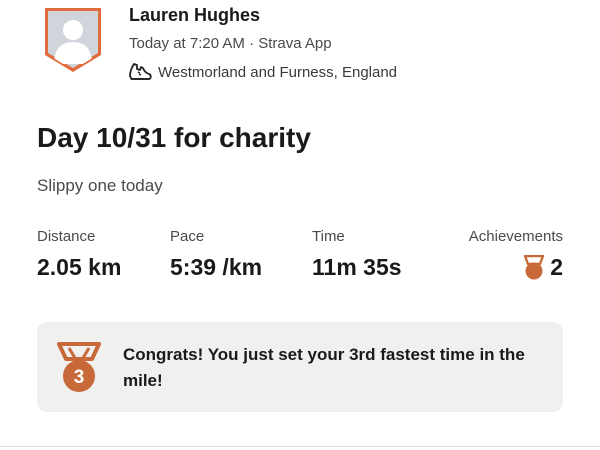  What do you see at coordinates (515, 236) in the screenshot?
I see `achievements-label: Achievements` at bounding box center [515, 236].